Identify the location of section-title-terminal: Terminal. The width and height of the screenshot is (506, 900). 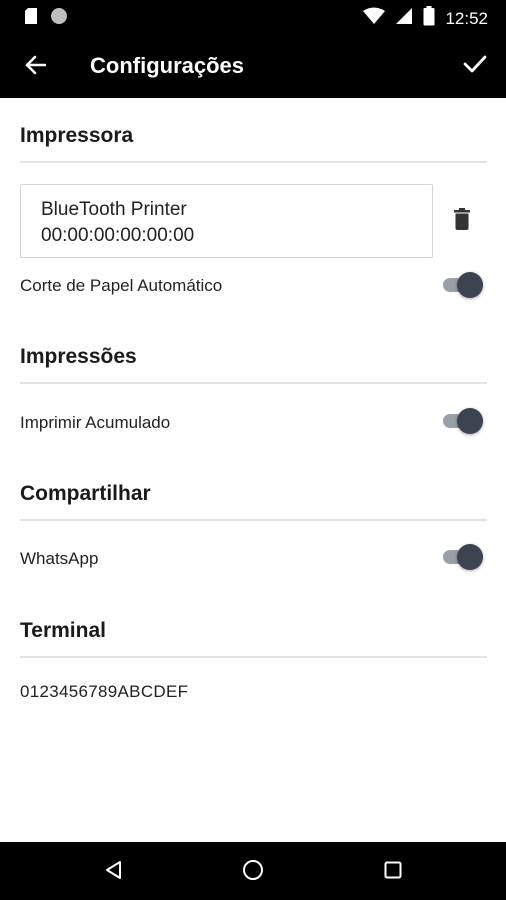
(63, 630).